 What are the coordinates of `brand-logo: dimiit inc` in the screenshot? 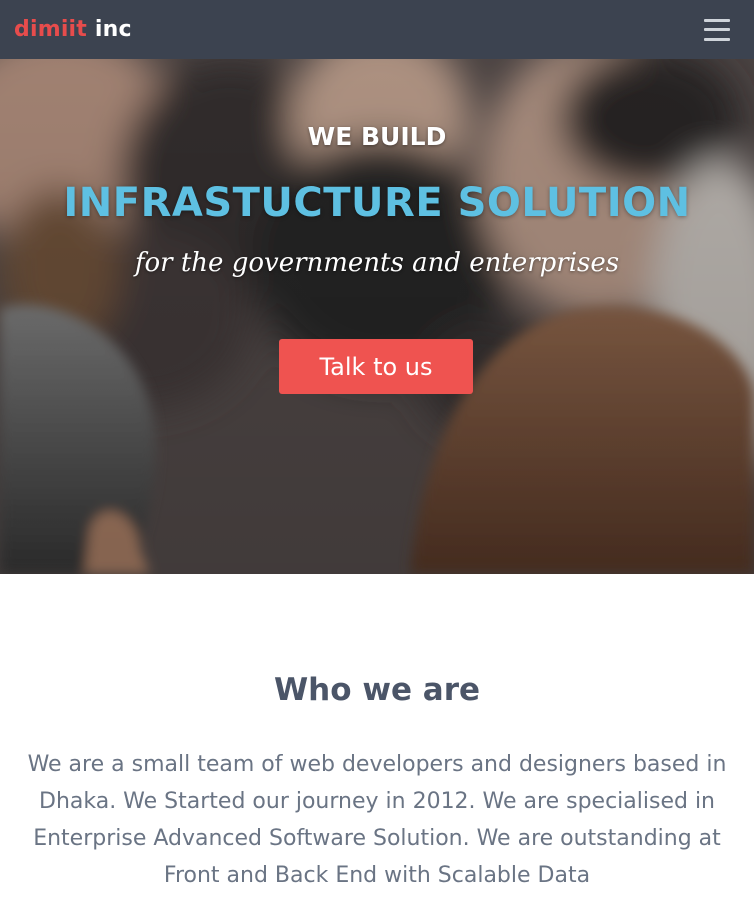 It's located at (73, 29).